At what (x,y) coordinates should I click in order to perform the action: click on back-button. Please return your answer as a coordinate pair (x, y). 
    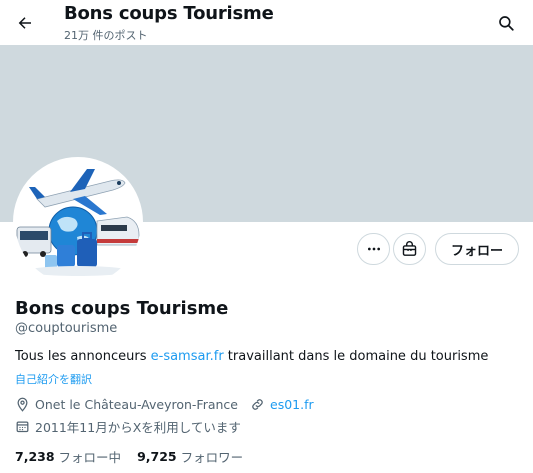
    Looking at the image, I should click on (25, 23).